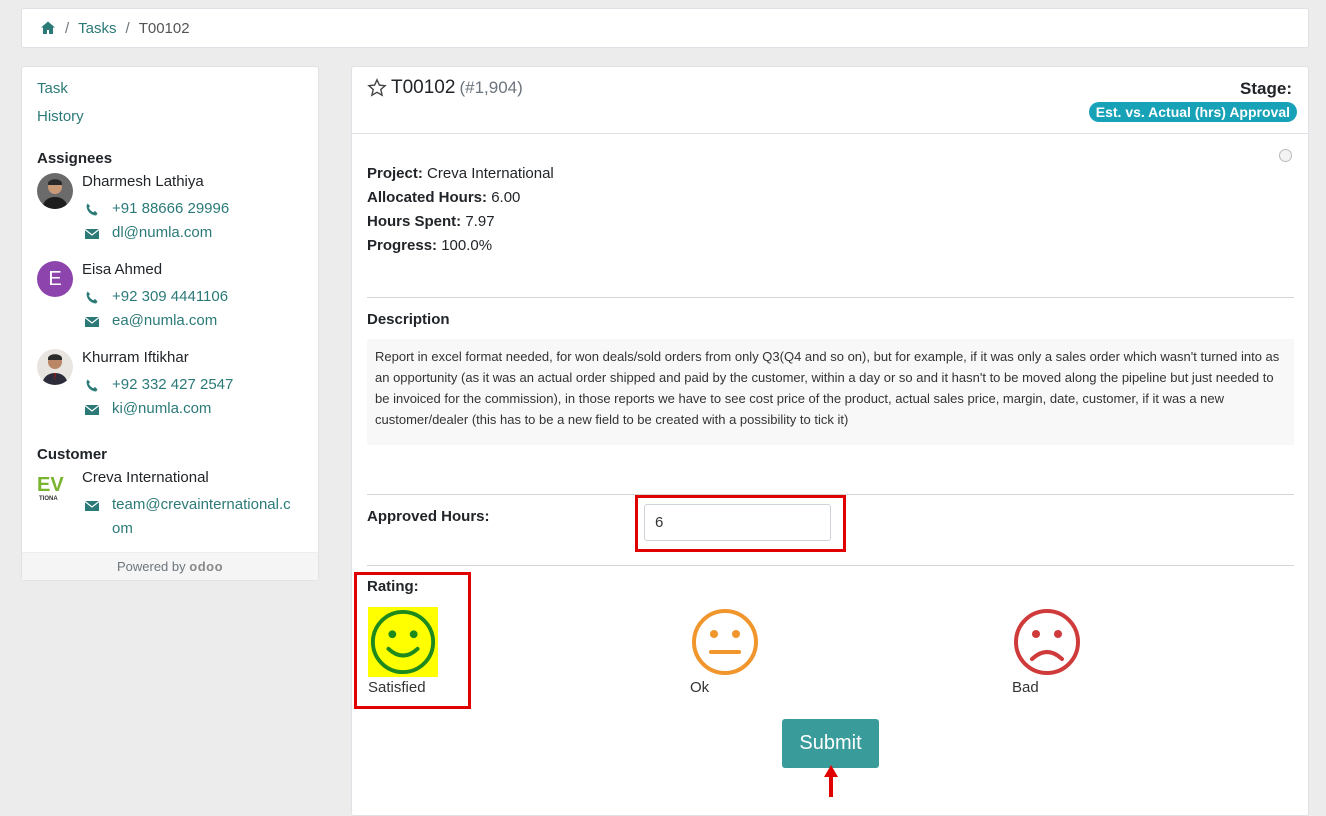 This screenshot has width=1326, height=816. Describe the element at coordinates (431, 221) in the screenshot. I see `hours-spent-field: Hours Spent: 7.97` at that location.